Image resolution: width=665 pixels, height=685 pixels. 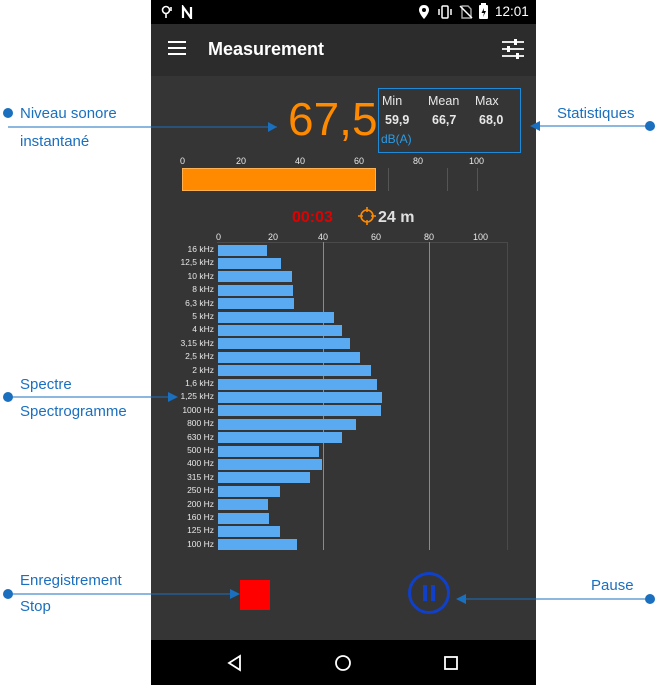 I want to click on callout-spectre-line2: Spectrogramme, so click(x=73, y=411).